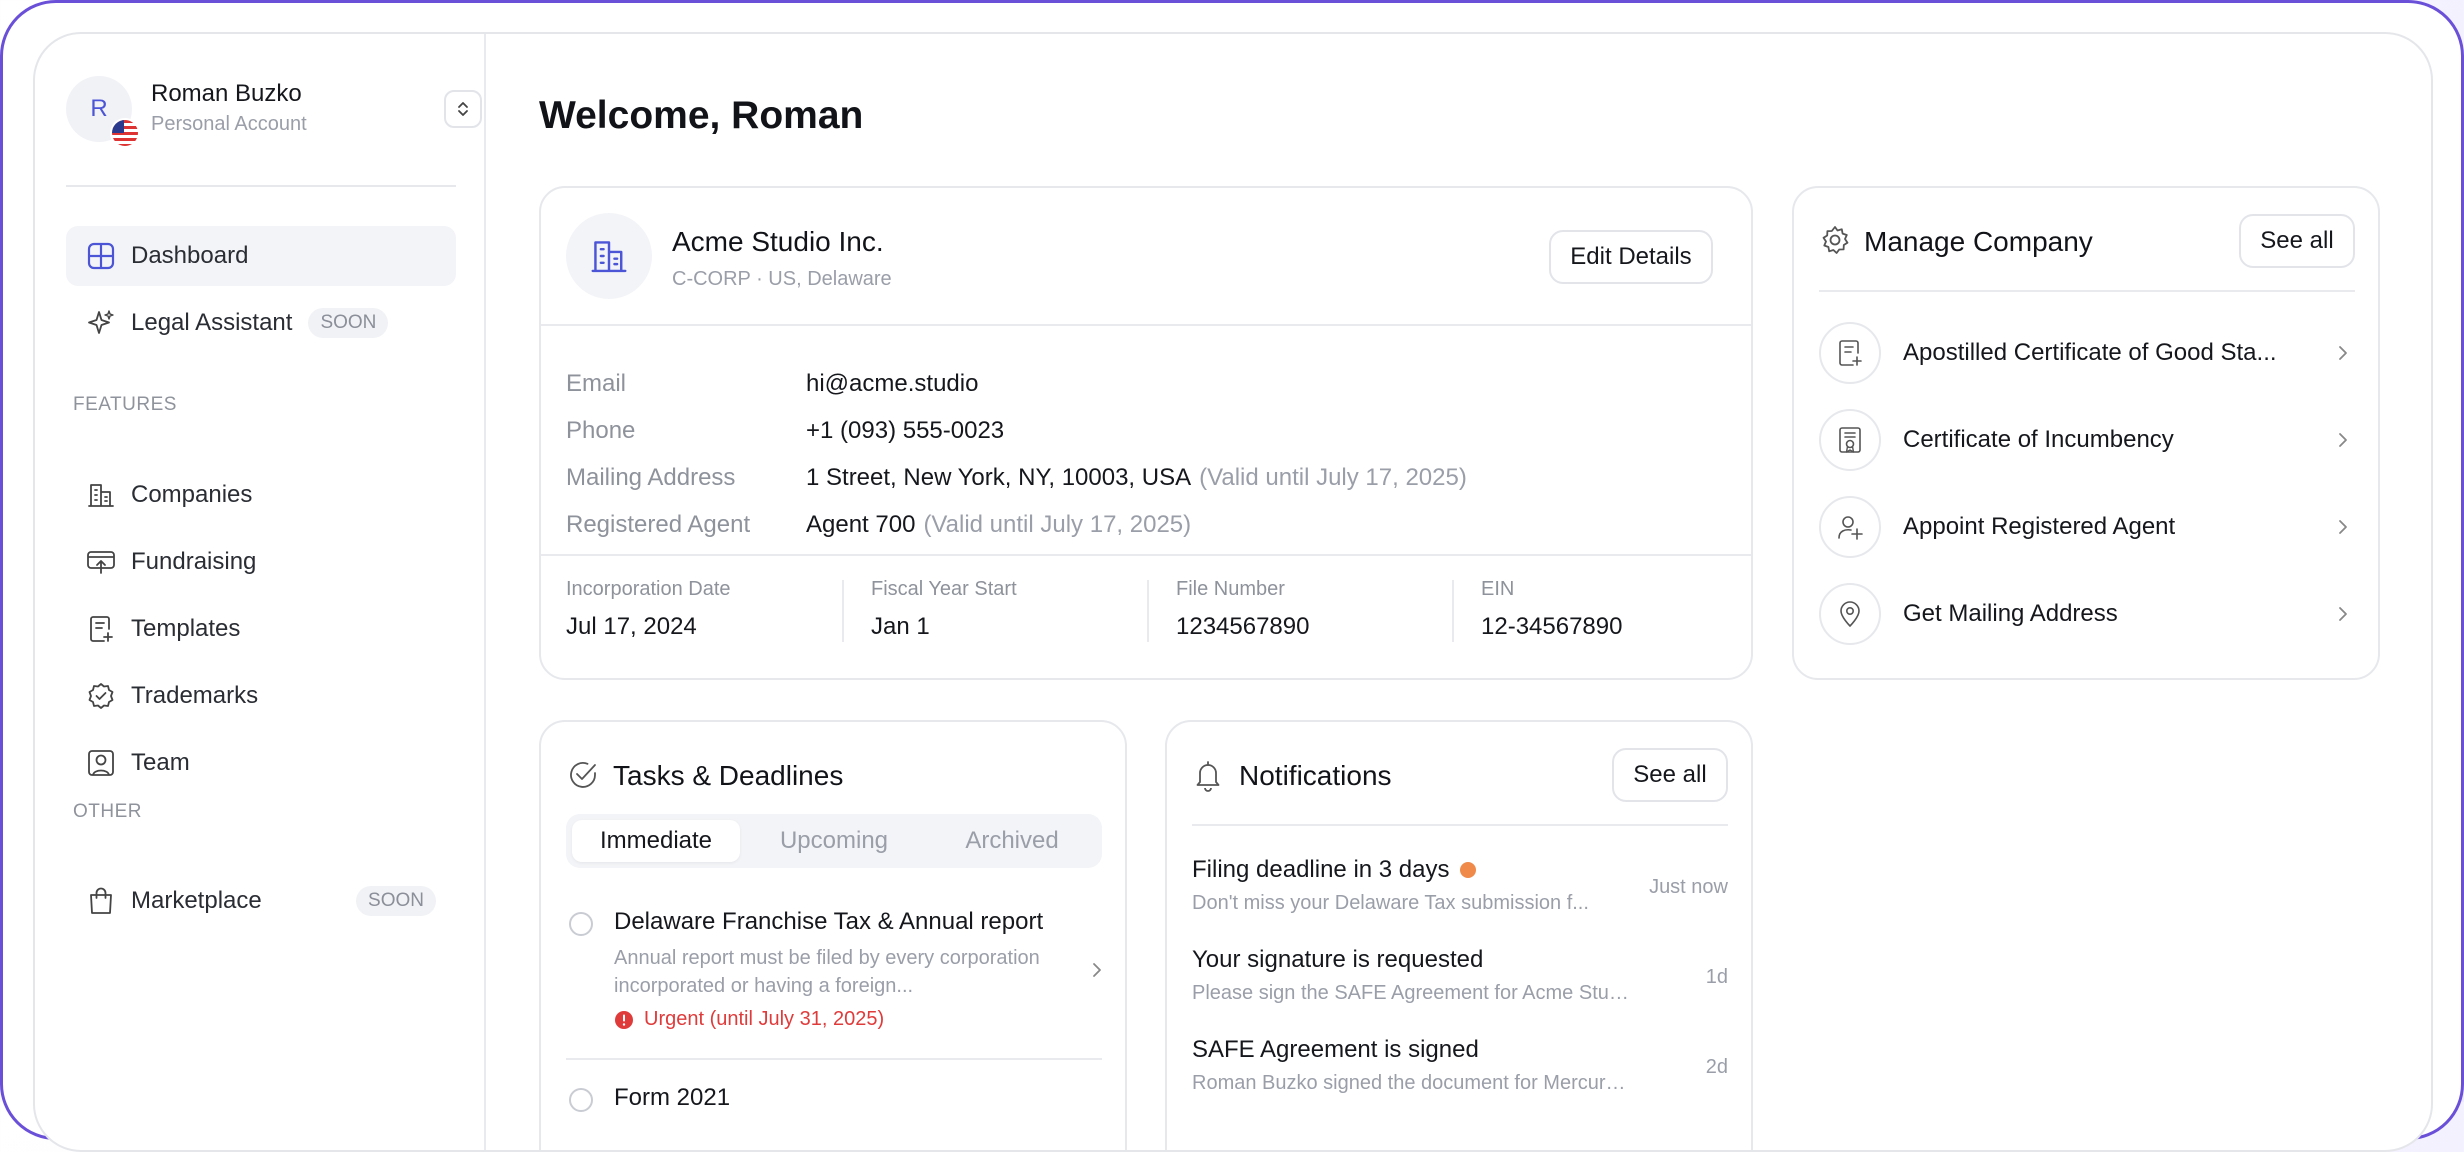  I want to click on account-switch-button, so click(463, 109).